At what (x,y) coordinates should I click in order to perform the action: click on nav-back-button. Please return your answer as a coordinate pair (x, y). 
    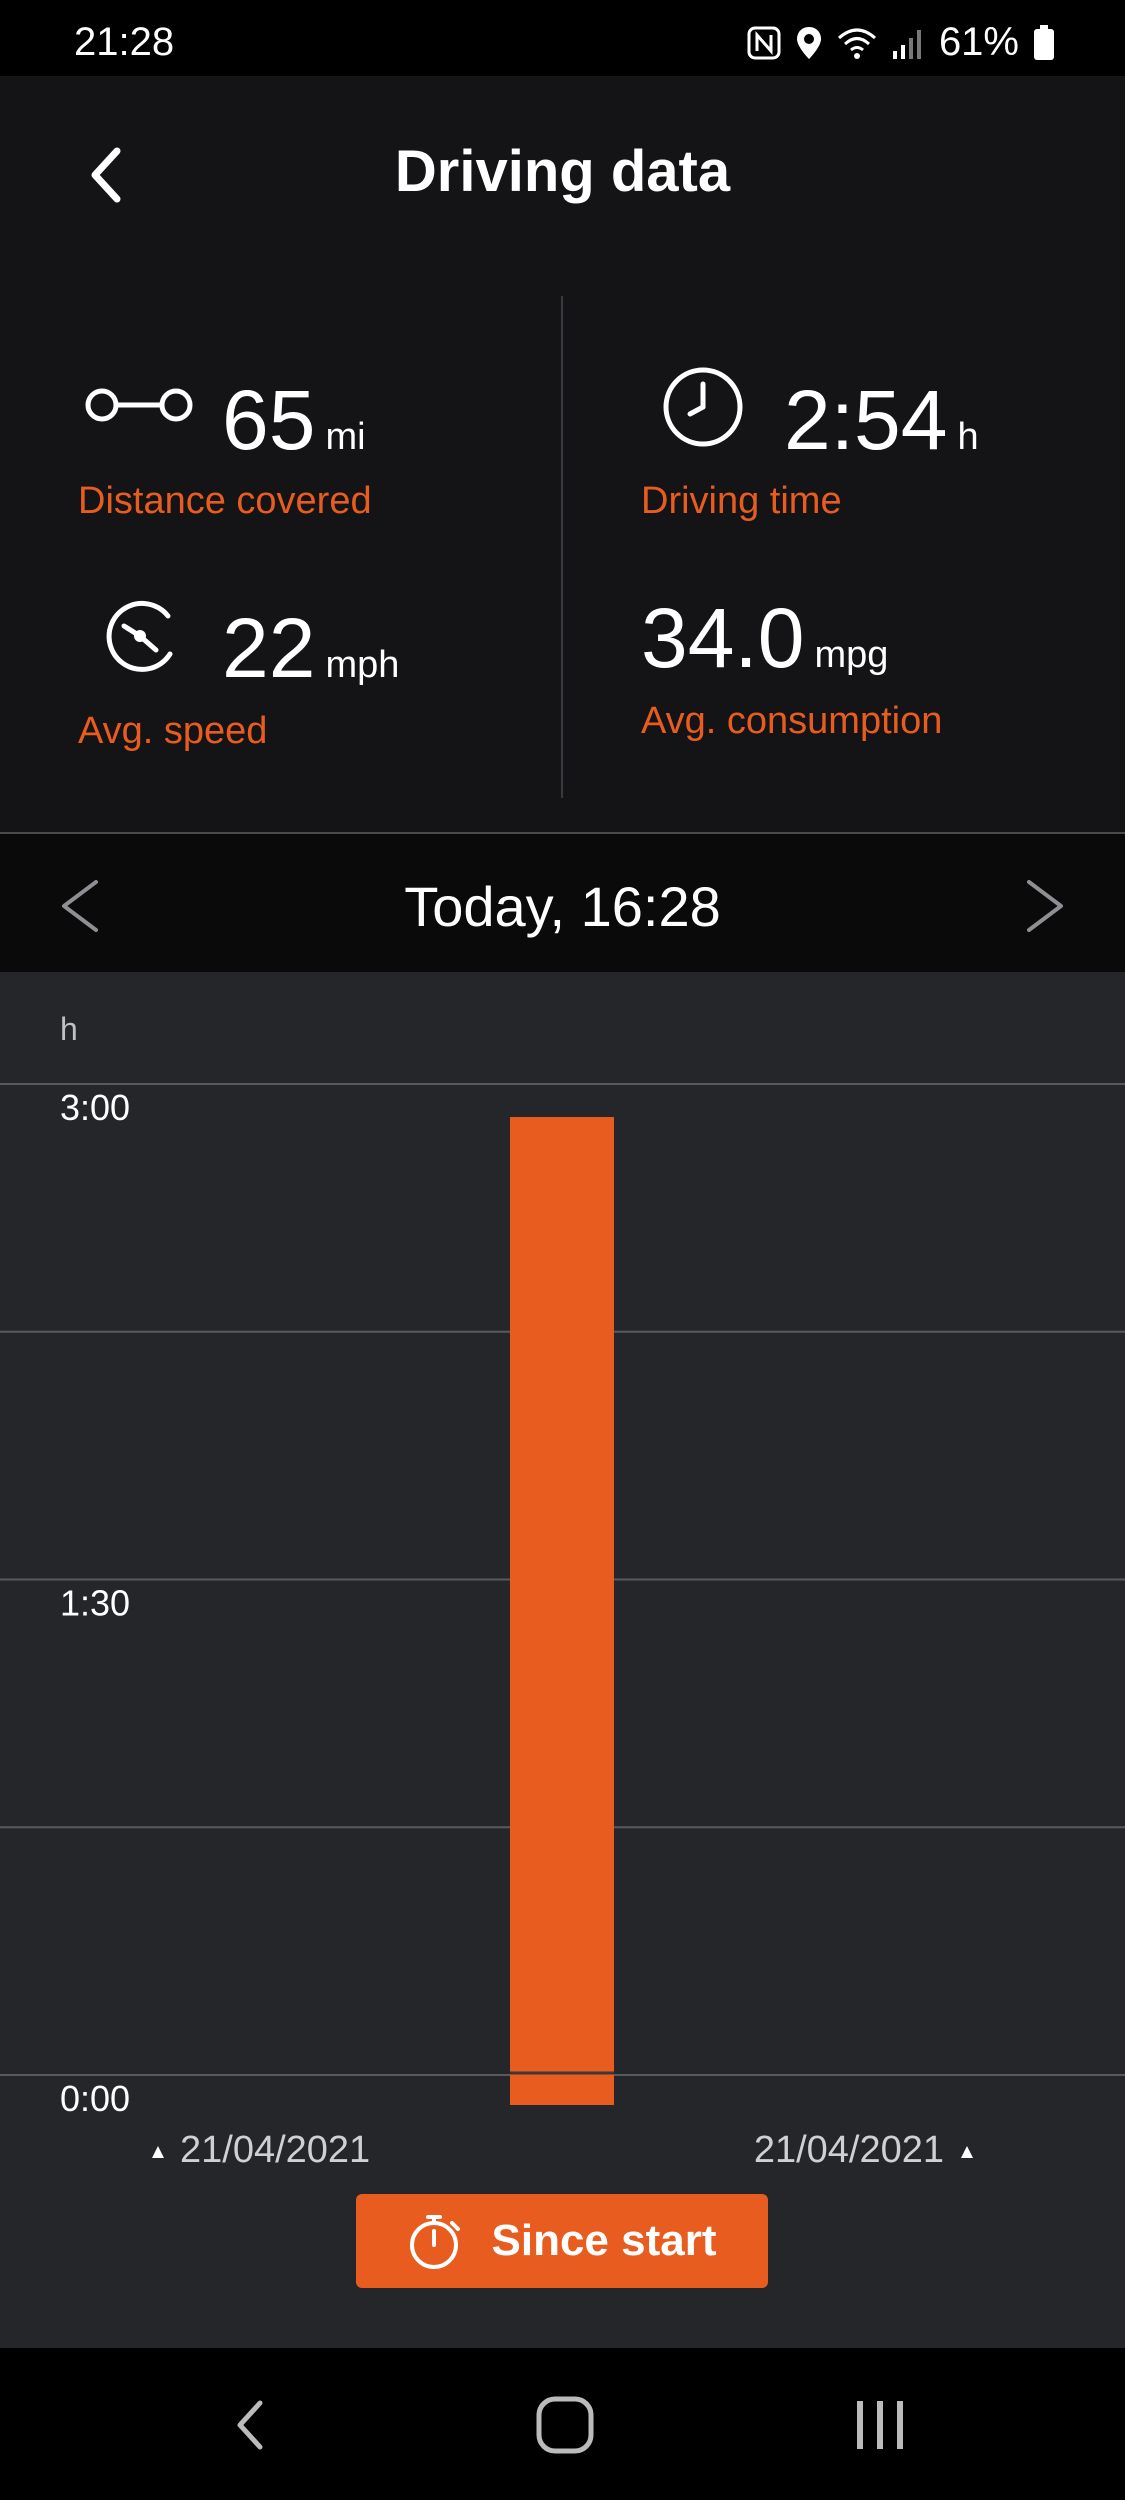
    Looking at the image, I should click on (250, 2425).